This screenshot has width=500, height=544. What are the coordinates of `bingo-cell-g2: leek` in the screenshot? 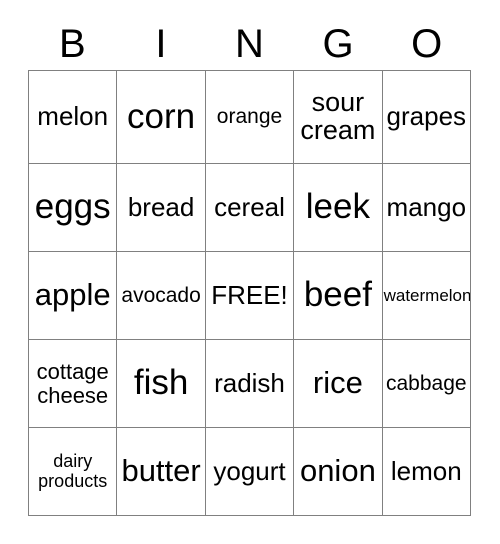 It's located at (338, 208).